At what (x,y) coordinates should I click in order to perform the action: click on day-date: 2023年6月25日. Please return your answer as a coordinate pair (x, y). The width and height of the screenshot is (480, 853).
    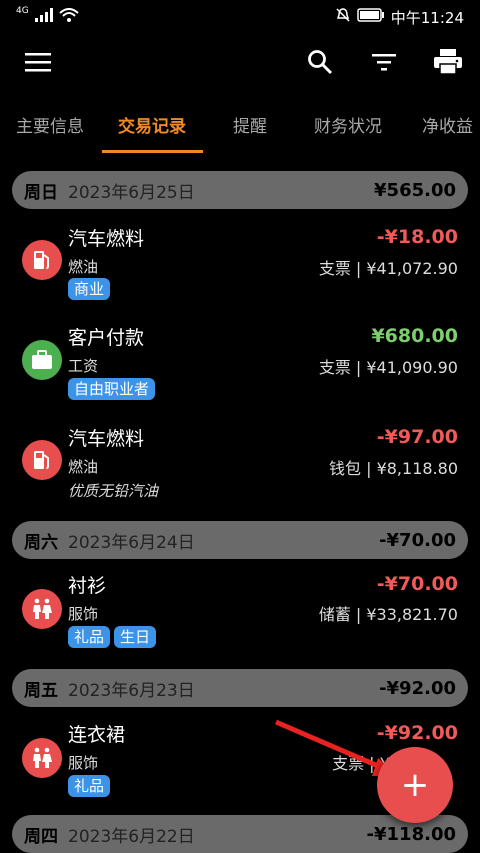
    Looking at the image, I should click on (131, 192).